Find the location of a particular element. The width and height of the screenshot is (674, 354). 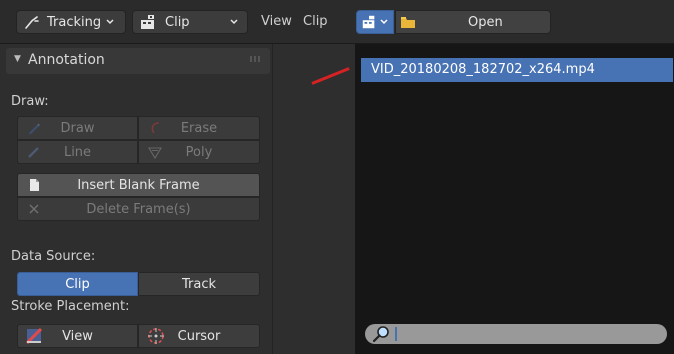

track-source-label: Track is located at coordinates (199, 284).